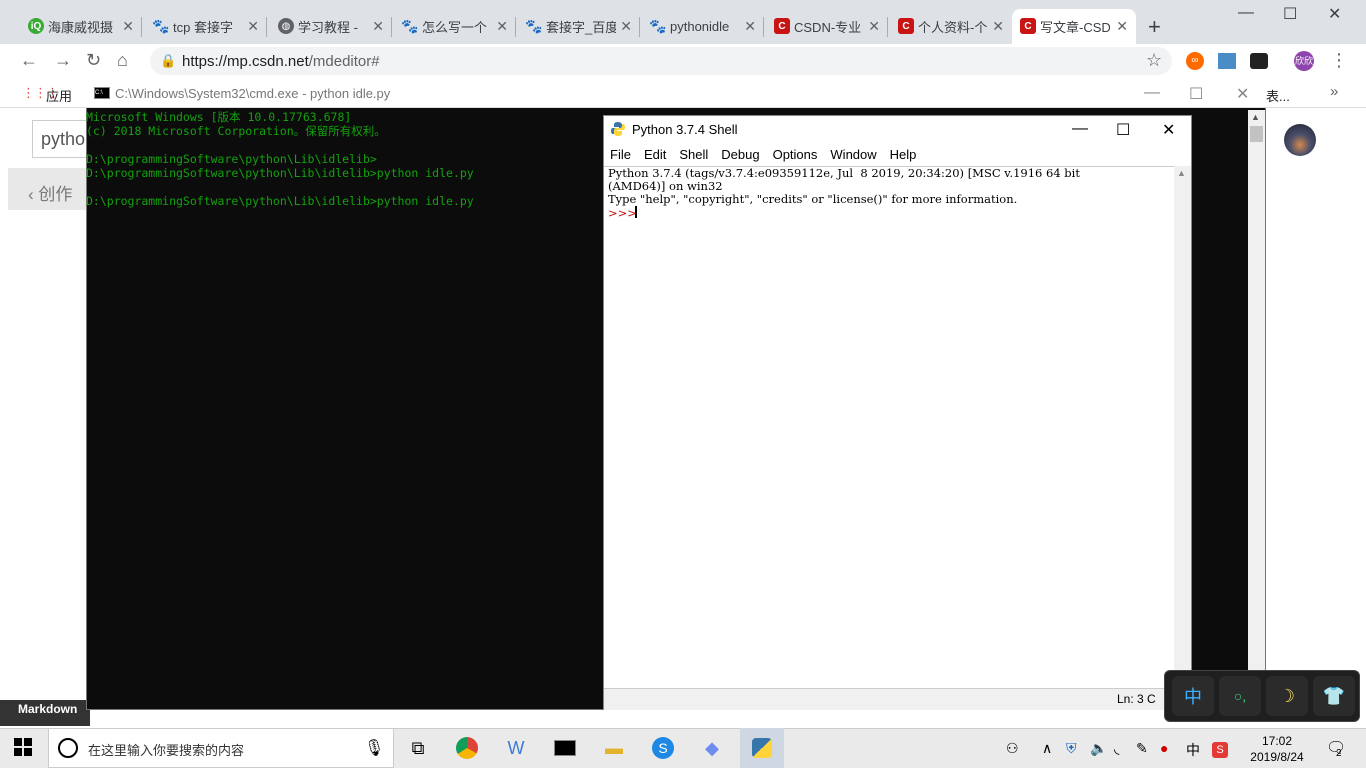  Describe the element at coordinates (827, 26) in the screenshot. I see `tab-7: C CSDN-专业 ✕` at that location.